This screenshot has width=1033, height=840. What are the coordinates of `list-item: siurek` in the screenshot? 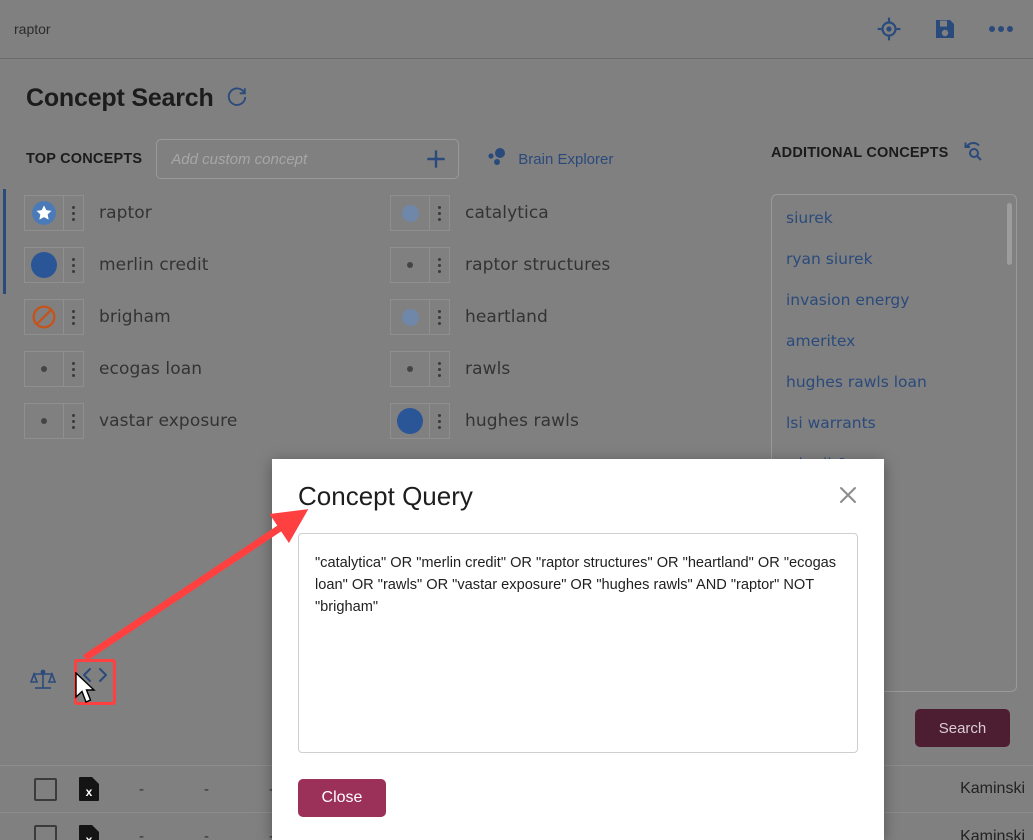 It's located at (901, 218).